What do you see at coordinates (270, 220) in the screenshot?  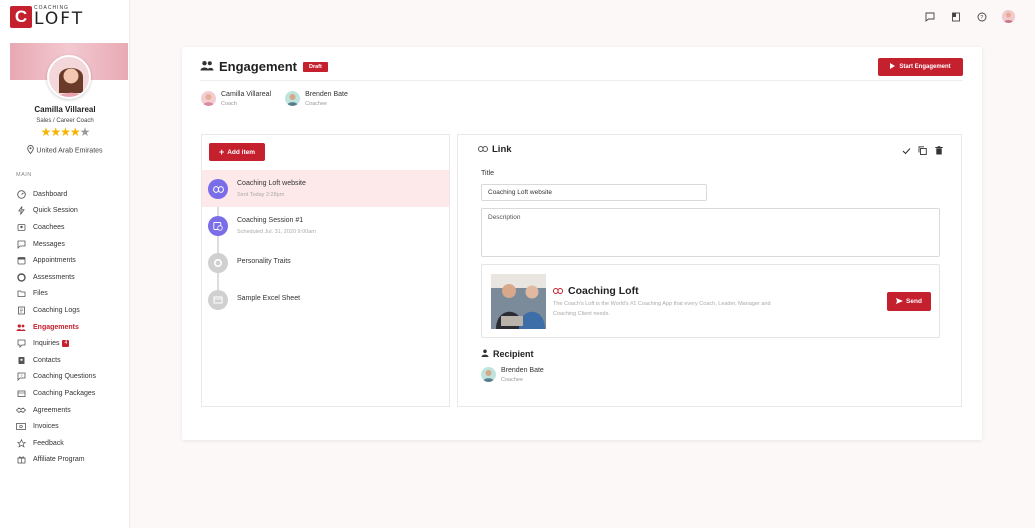 I see `item-title: Coaching Session #1` at bounding box center [270, 220].